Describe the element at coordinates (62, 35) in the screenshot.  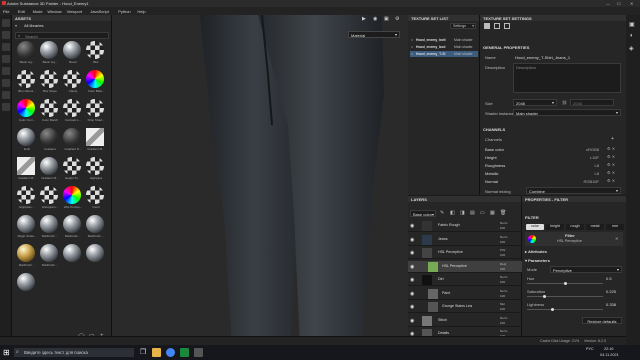
I see `assets-search-input: ⌕ Search` at that location.